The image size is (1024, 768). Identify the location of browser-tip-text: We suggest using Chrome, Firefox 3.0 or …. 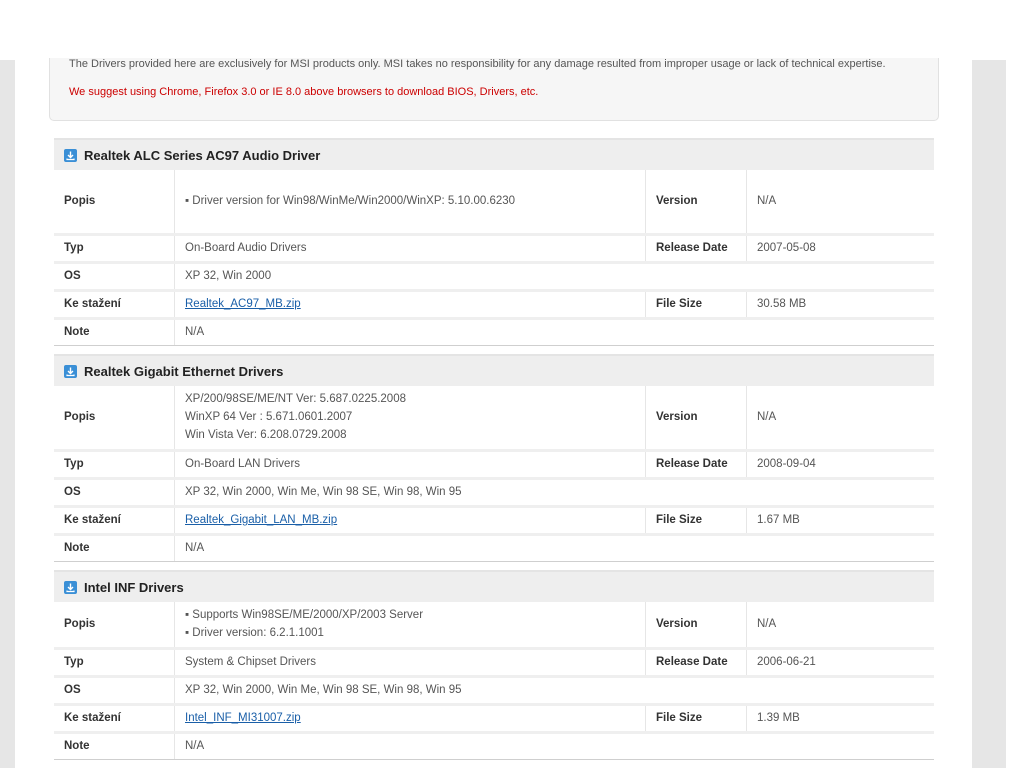
(304, 92).